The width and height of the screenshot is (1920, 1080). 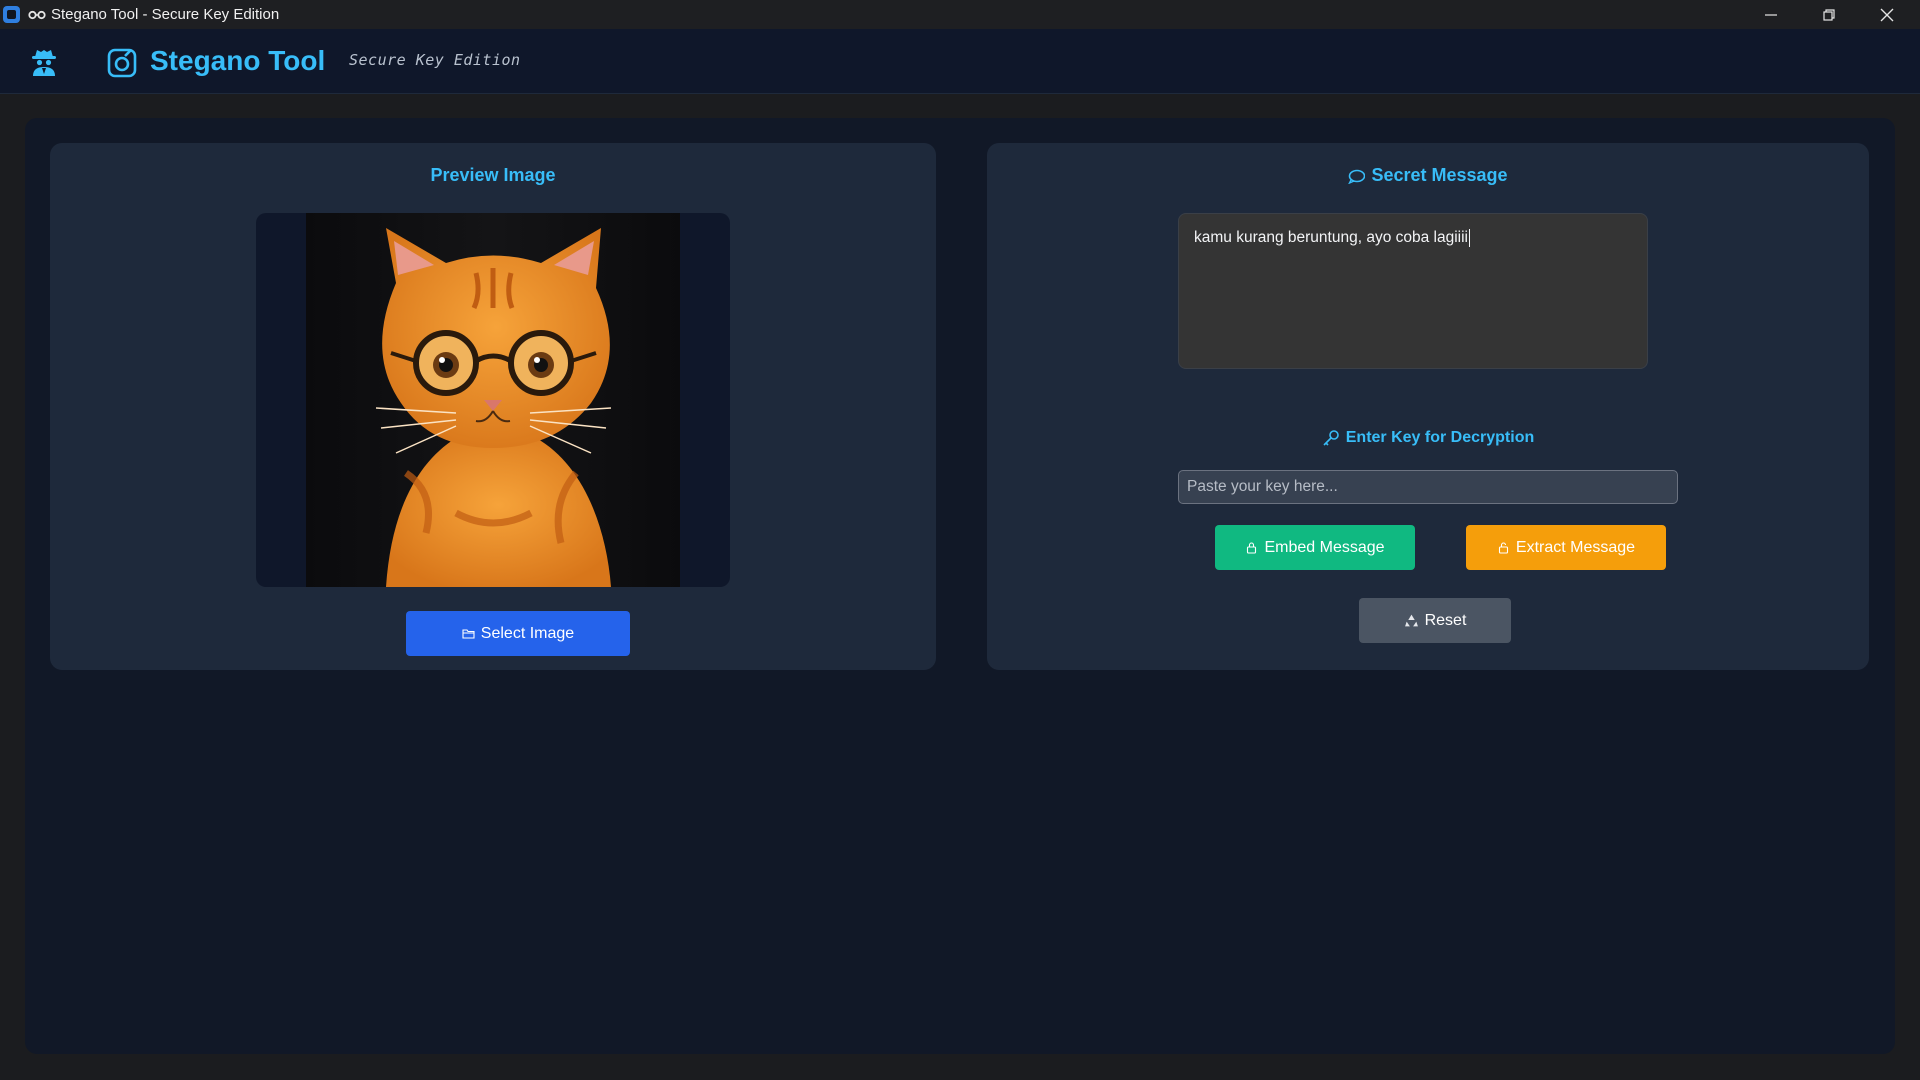 What do you see at coordinates (1575, 547) in the screenshot?
I see `extract-message-label: Extract Message` at bounding box center [1575, 547].